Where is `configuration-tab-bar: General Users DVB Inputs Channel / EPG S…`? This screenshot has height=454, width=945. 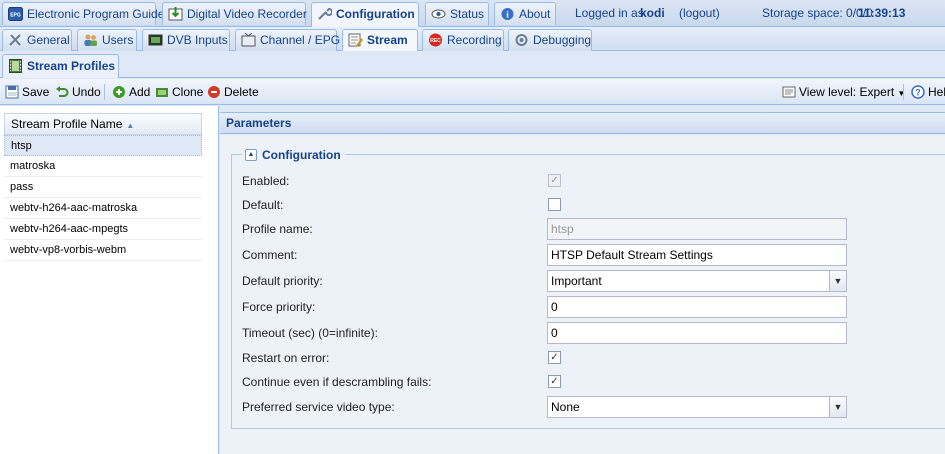
configuration-tab-bar: General Users DVB Inputs Channel / EPG S… is located at coordinates (472, 39).